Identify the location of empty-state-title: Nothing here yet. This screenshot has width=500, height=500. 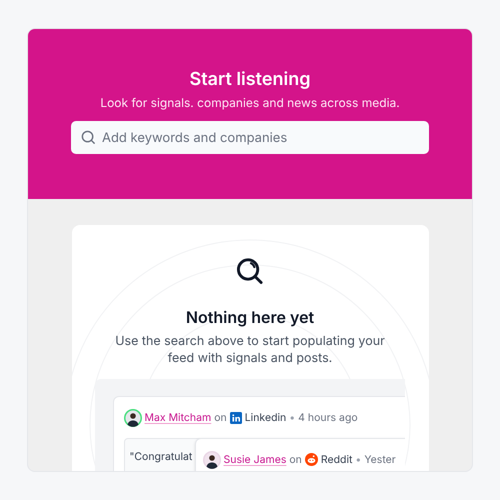
(250, 316).